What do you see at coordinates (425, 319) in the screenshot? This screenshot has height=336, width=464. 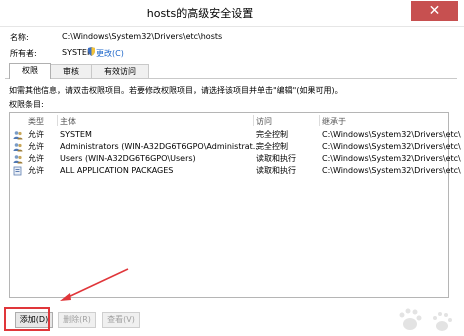 I see `paw-watermark-icon` at bounding box center [425, 319].